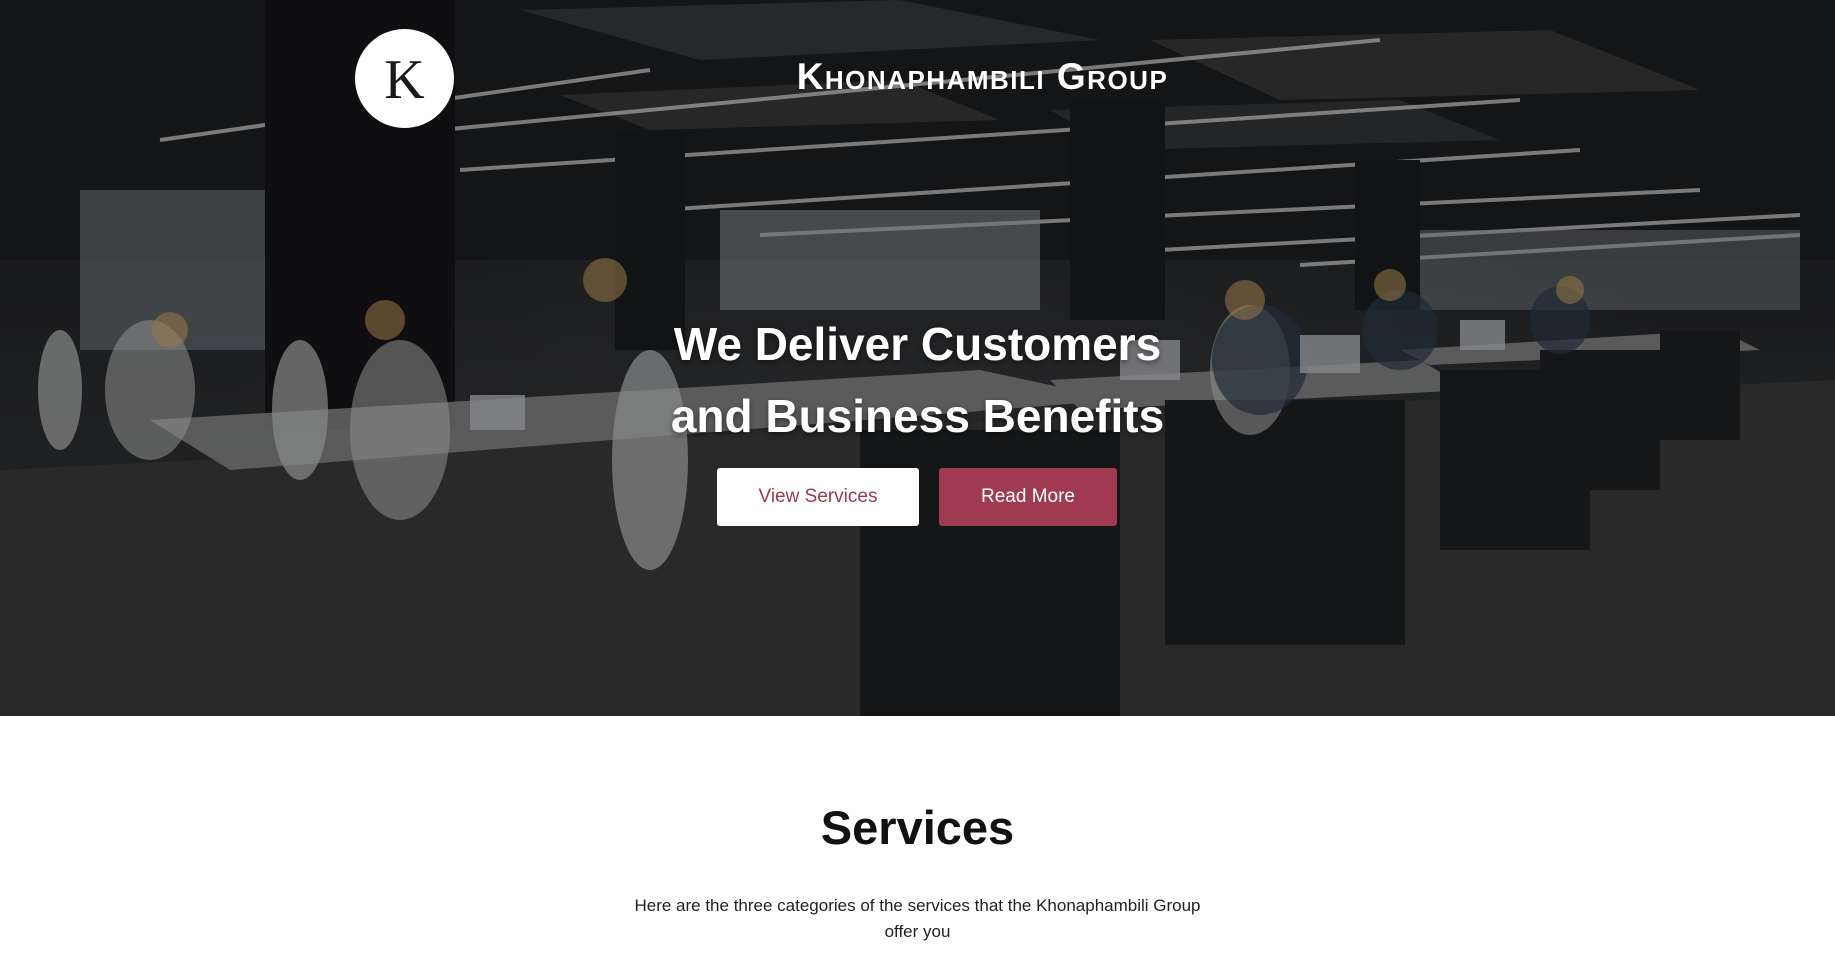 The width and height of the screenshot is (1835, 969). Describe the element at coordinates (917, 416) in the screenshot. I see `headline-line-2: and Business Benefits` at that location.